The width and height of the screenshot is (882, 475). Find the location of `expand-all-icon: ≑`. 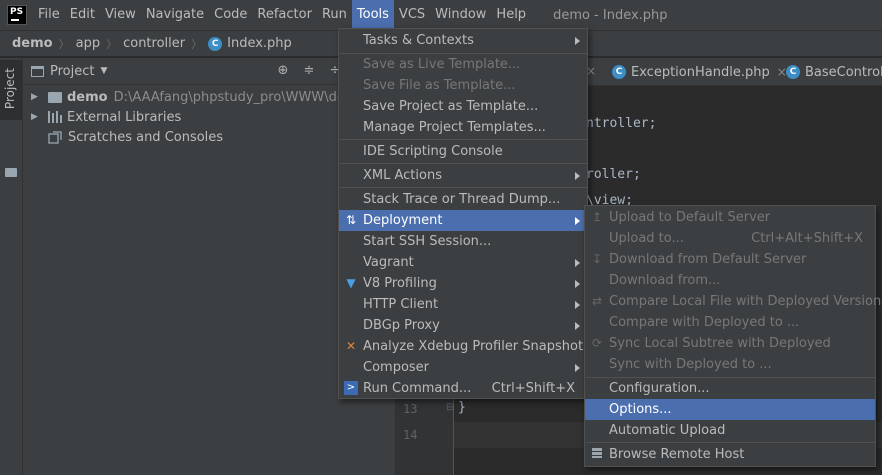

expand-all-icon: ≑ is located at coordinates (309, 71).